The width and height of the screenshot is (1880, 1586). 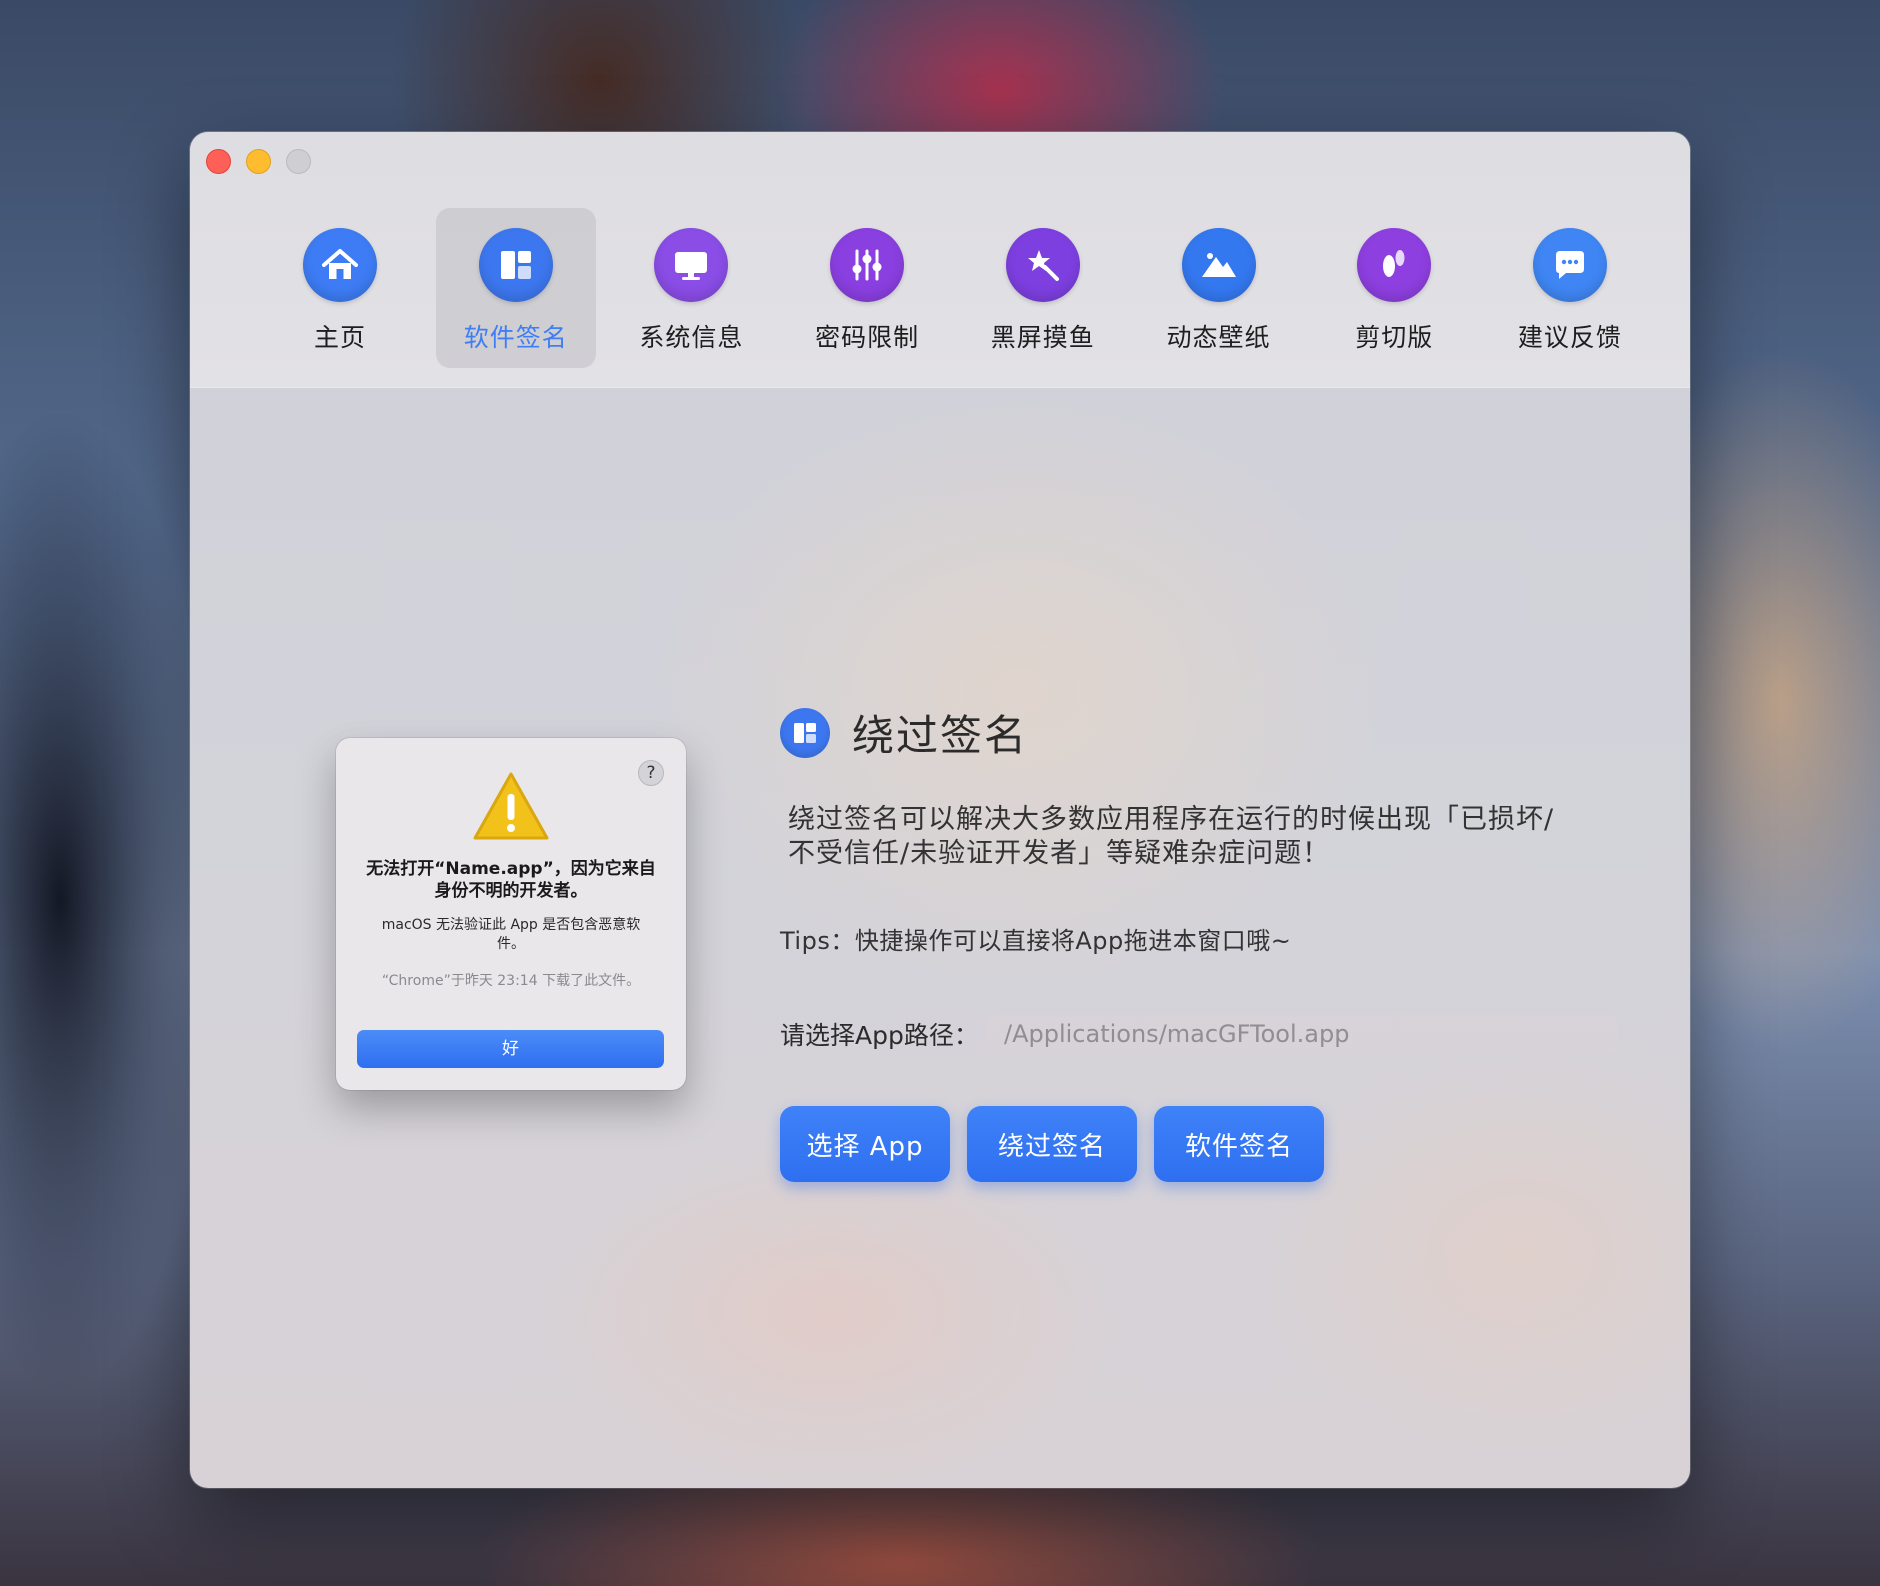 I want to click on ok-button: 好, so click(x=510, y=1049).